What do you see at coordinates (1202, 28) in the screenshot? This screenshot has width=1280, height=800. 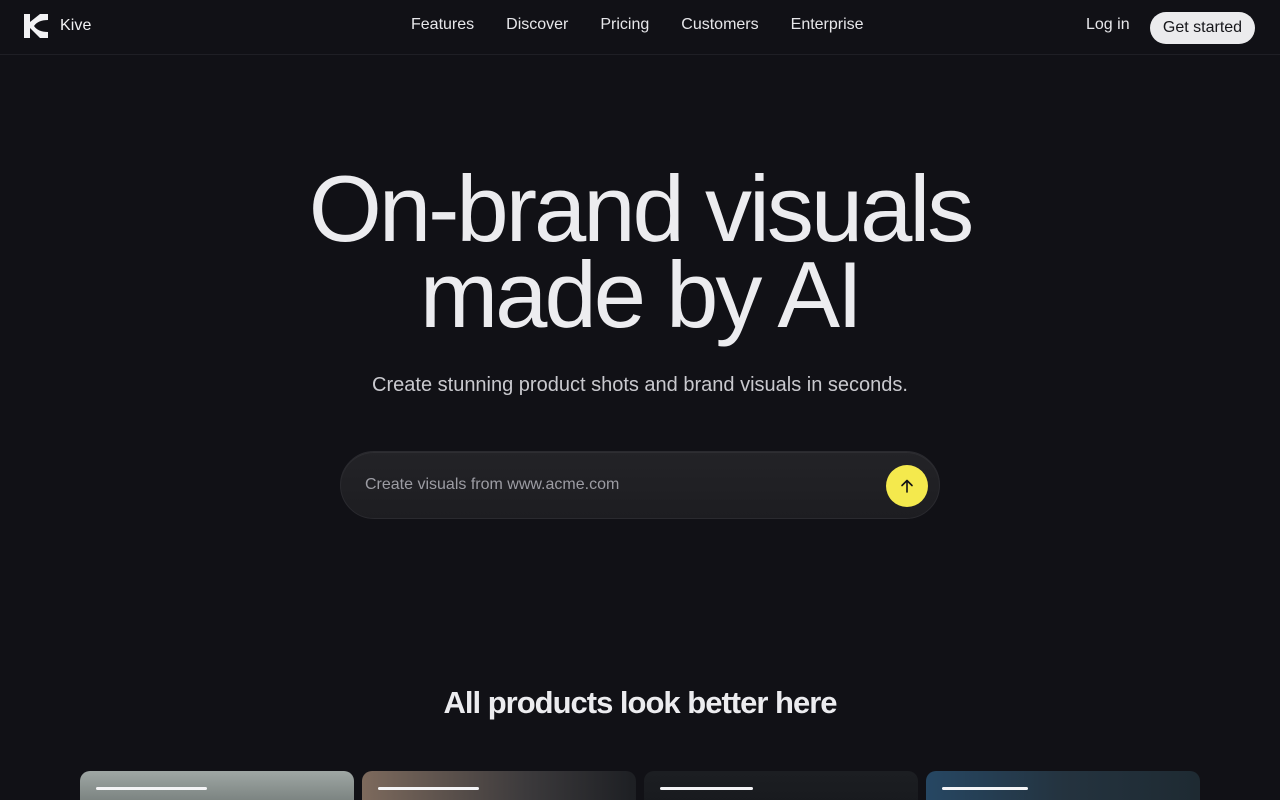 I see `get-started-button: Get started` at bounding box center [1202, 28].